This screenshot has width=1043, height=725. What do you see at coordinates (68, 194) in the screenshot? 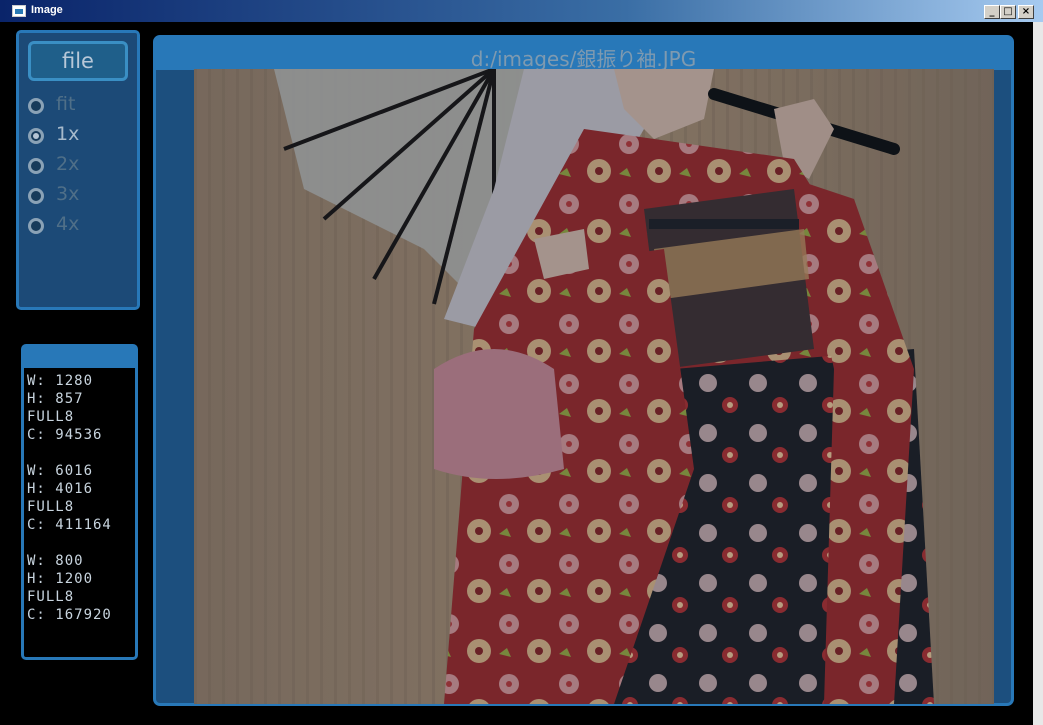
I see `radio-label: 3x` at bounding box center [68, 194].